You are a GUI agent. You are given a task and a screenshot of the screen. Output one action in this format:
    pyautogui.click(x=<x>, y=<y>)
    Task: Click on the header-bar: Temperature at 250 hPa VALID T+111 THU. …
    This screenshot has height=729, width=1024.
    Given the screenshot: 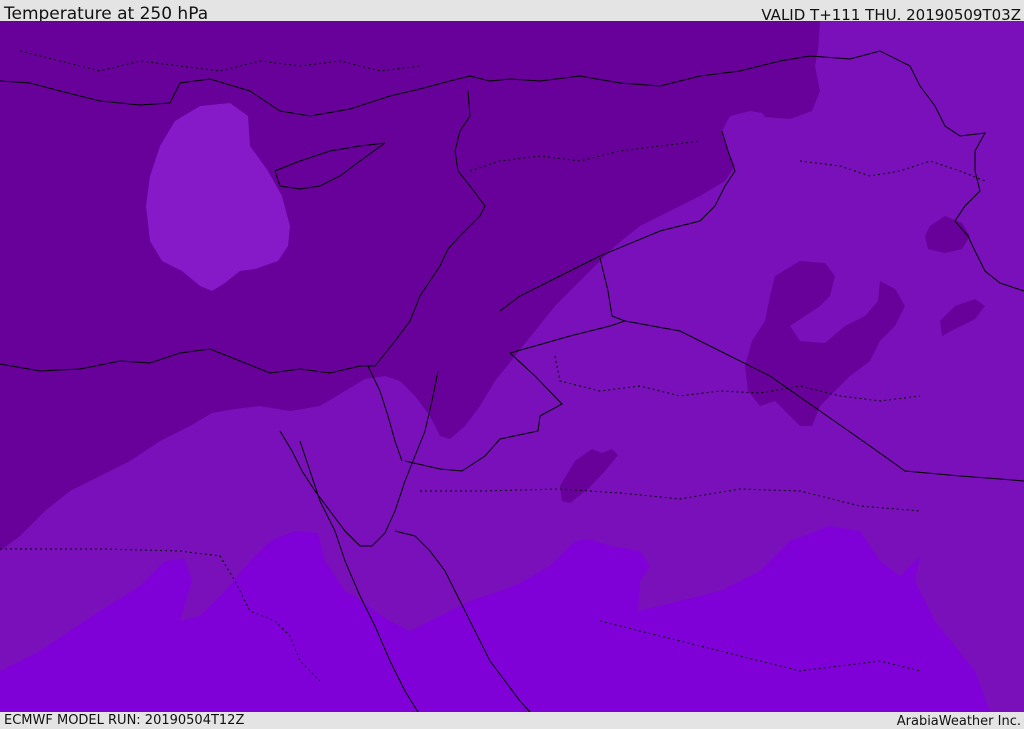 What is the action you would take?
    pyautogui.click(x=512, y=12)
    